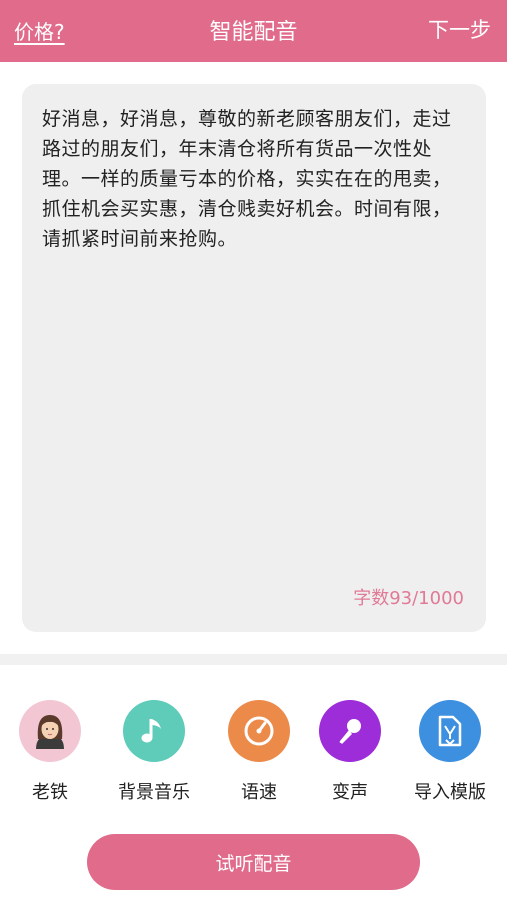 The image size is (507, 900). I want to click on tool-label: 导入模版, so click(450, 792).